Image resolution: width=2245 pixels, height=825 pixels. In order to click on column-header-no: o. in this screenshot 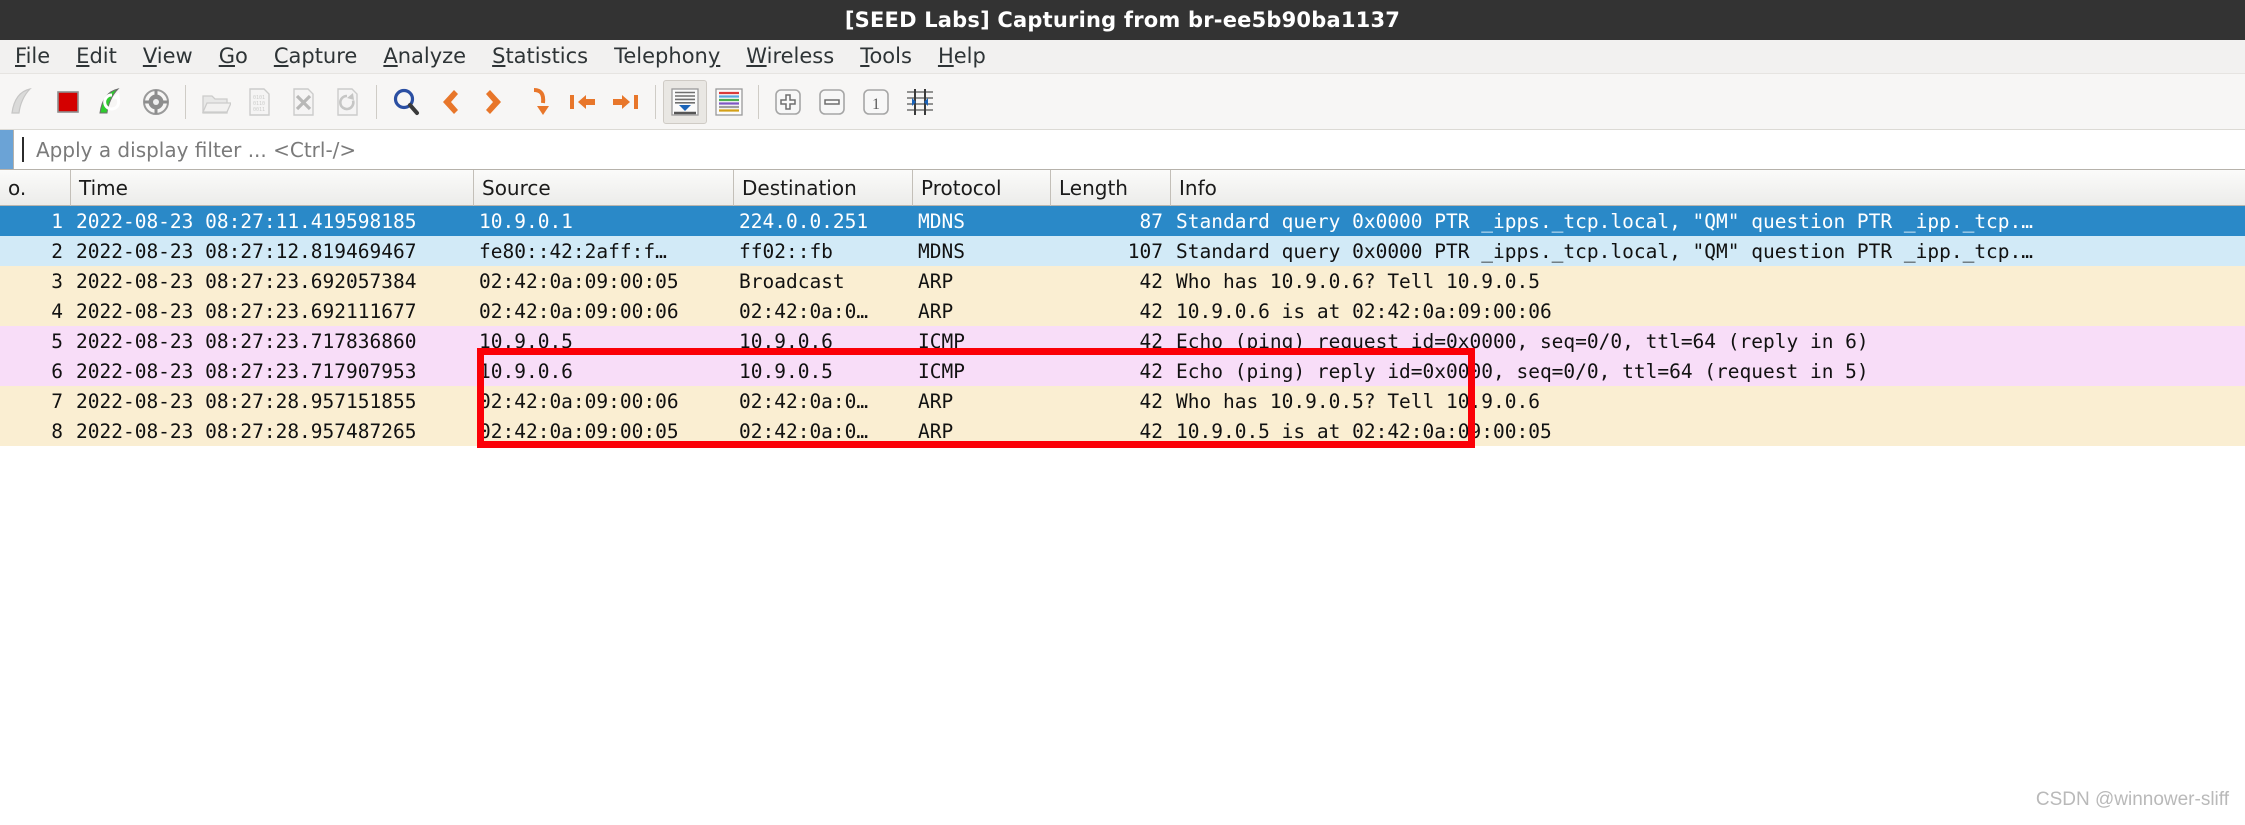, I will do `click(35, 188)`.